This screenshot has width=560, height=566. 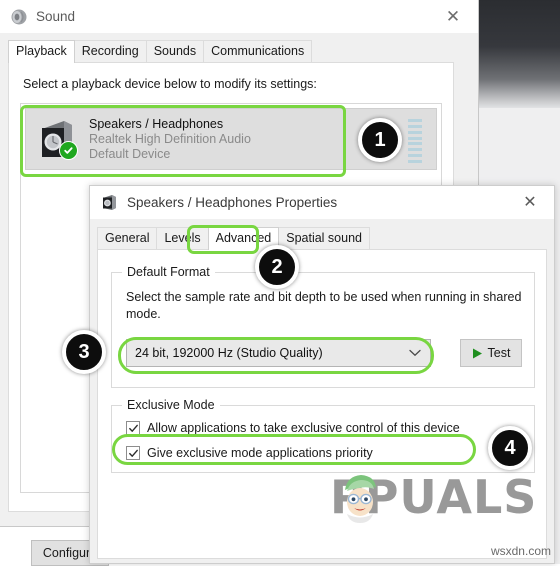 What do you see at coordinates (520, 551) in the screenshot?
I see `source-tag: wsxdn.com` at bounding box center [520, 551].